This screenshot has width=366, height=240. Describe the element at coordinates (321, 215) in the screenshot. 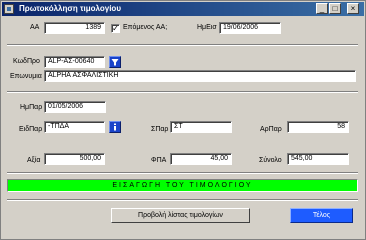

I see `end-button: Τέλος` at that location.